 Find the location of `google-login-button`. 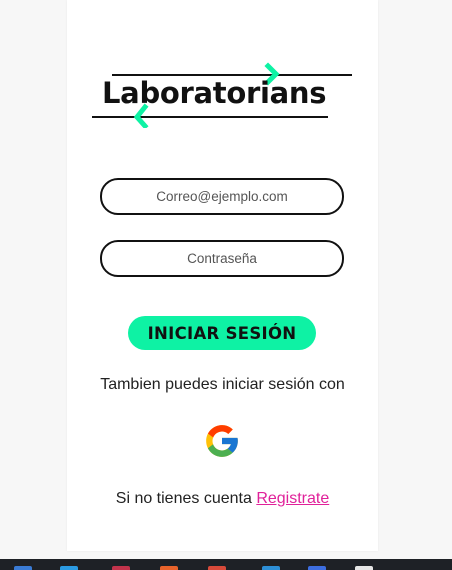

google-login-button is located at coordinates (222, 441).